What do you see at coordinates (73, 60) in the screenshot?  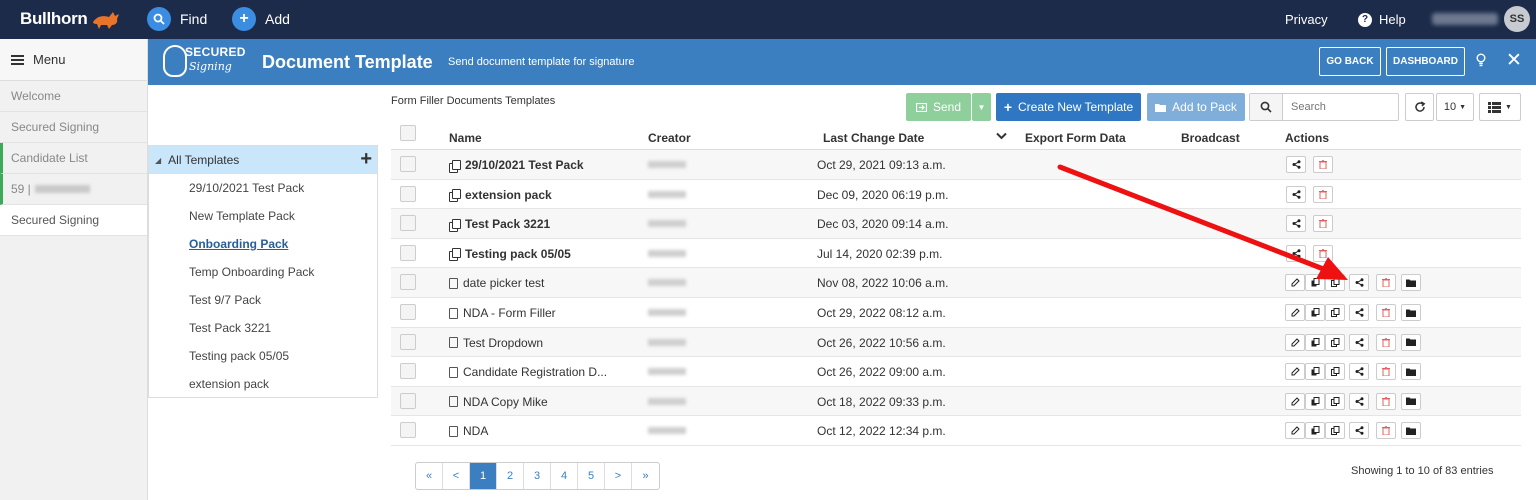 I see `menu-toggle: Menu` at bounding box center [73, 60].